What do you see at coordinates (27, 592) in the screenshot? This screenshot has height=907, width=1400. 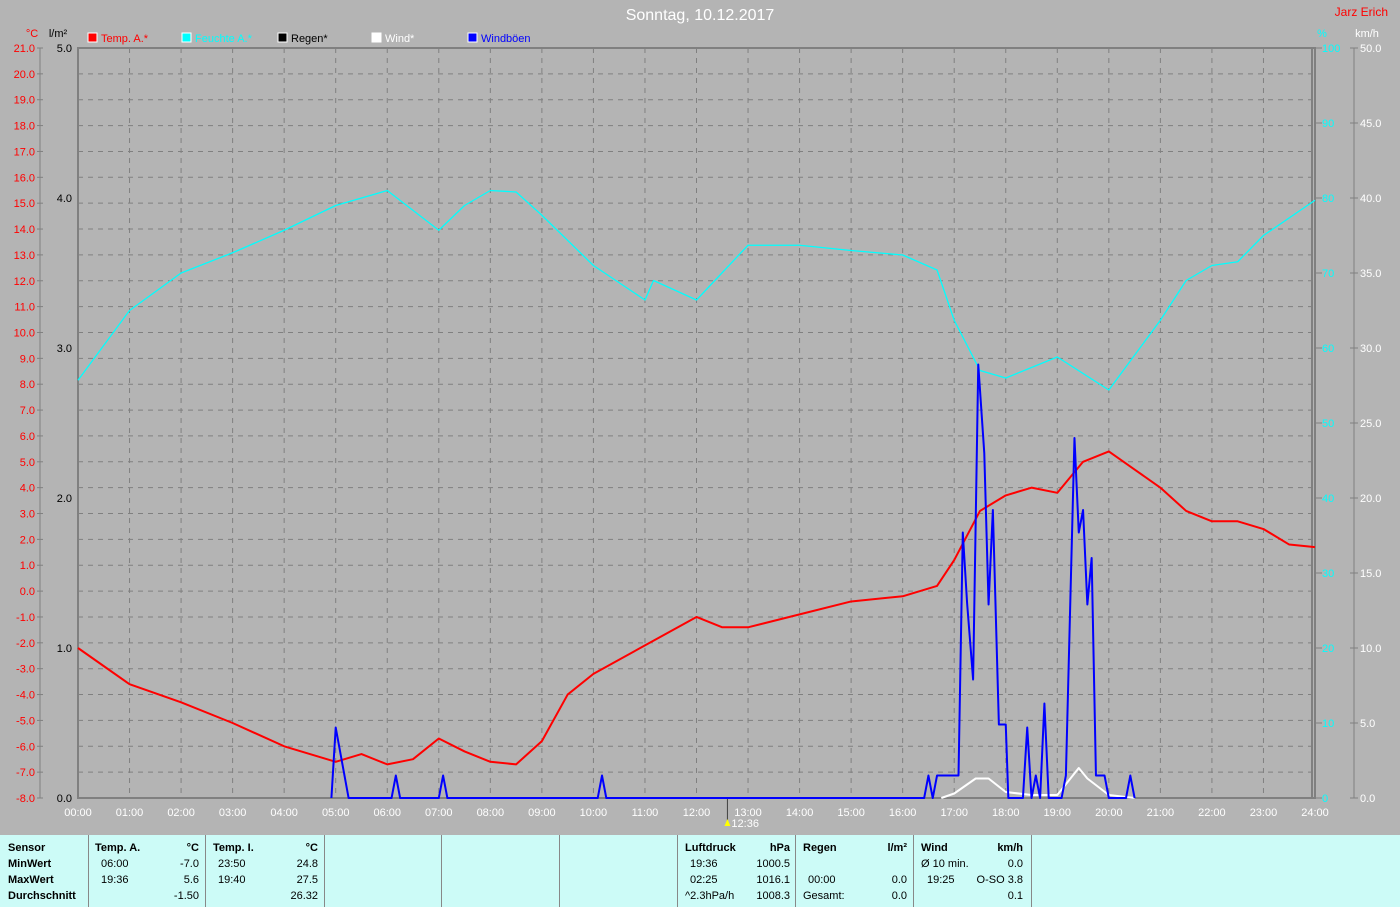 I see `temp-tick: 0.0` at bounding box center [27, 592].